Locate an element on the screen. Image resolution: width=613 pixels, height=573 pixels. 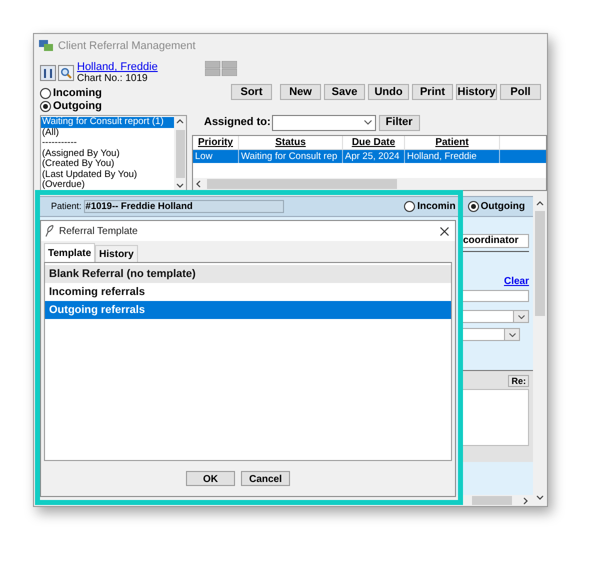
dialog-title: Referral Template is located at coordinates (98, 231).